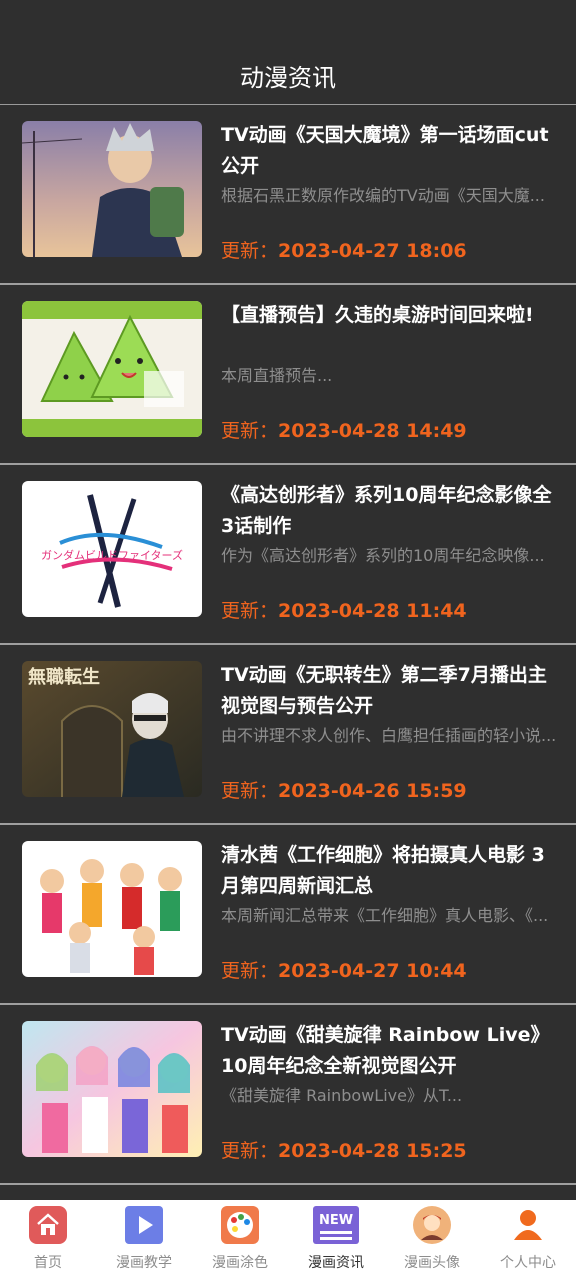  Describe the element at coordinates (384, 690) in the screenshot. I see `news-title: TV动画《无职转生》第二季7月播出主视觉图与预告公开` at that location.